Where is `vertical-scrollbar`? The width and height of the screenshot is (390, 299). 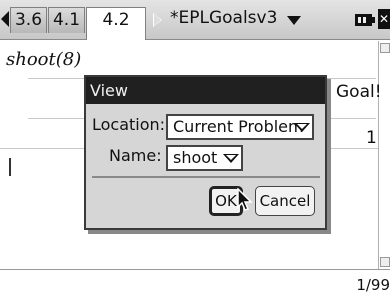 vertical-scrollbar is located at coordinates (384, 155).